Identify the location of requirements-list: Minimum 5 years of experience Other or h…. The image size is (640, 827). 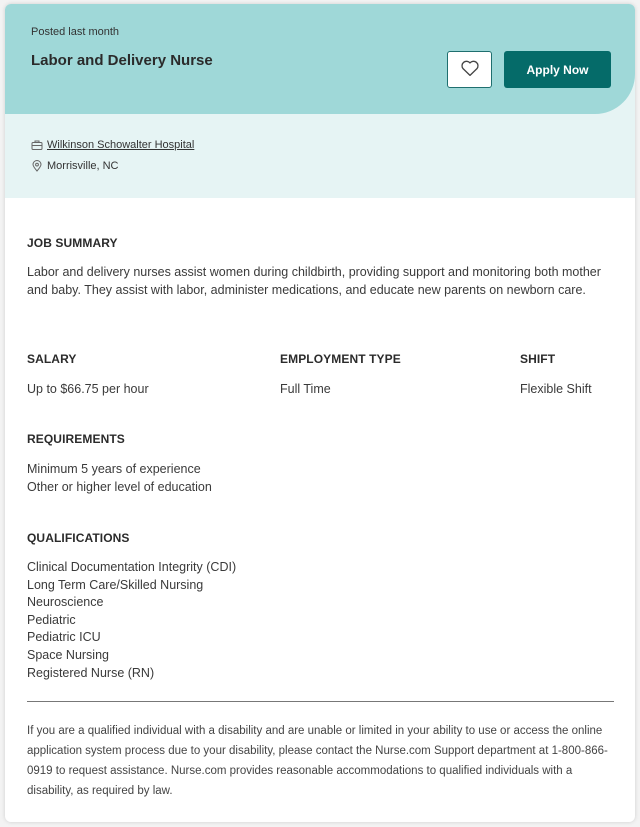
(119, 478).